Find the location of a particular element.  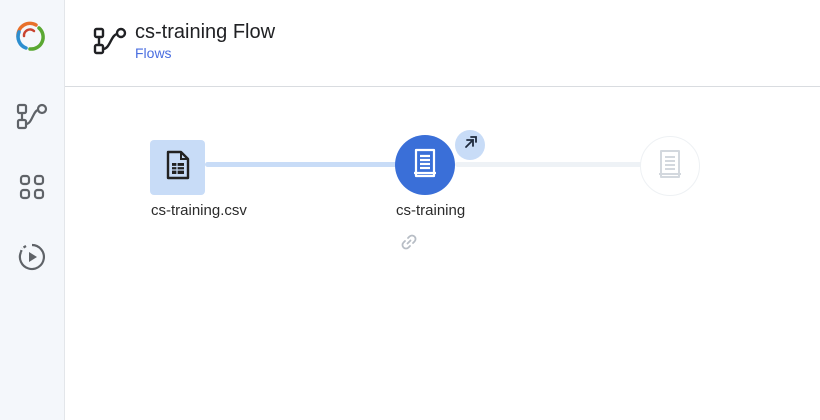

placeholder-node is located at coordinates (670, 166).